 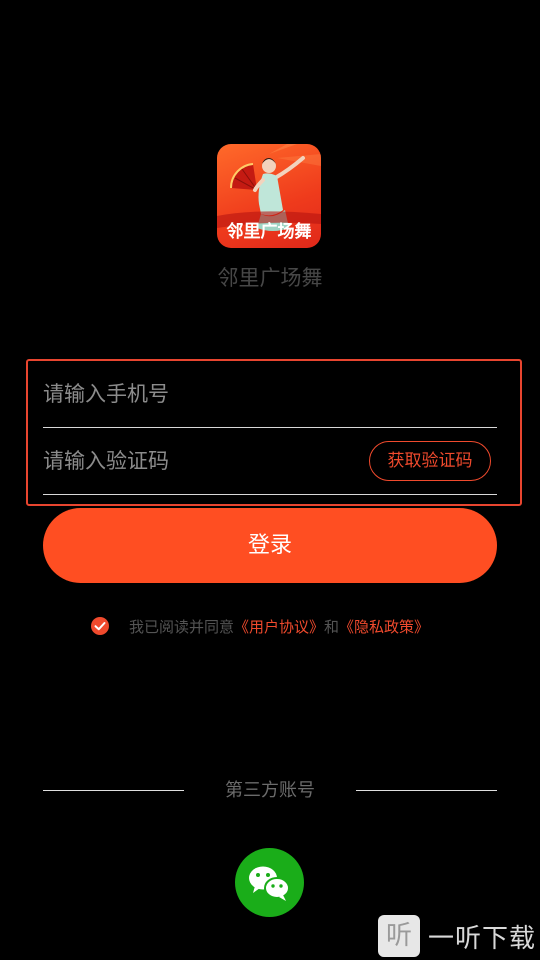 What do you see at coordinates (430, 461) in the screenshot?
I see `get-code-button: 获取验证码` at bounding box center [430, 461].